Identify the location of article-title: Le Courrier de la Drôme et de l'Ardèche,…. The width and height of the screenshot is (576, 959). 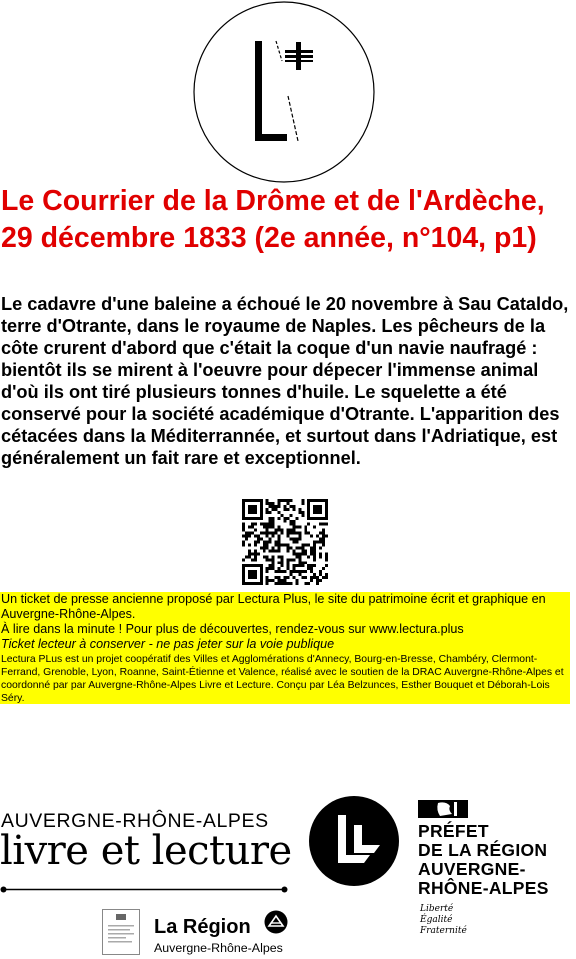
(273, 219).